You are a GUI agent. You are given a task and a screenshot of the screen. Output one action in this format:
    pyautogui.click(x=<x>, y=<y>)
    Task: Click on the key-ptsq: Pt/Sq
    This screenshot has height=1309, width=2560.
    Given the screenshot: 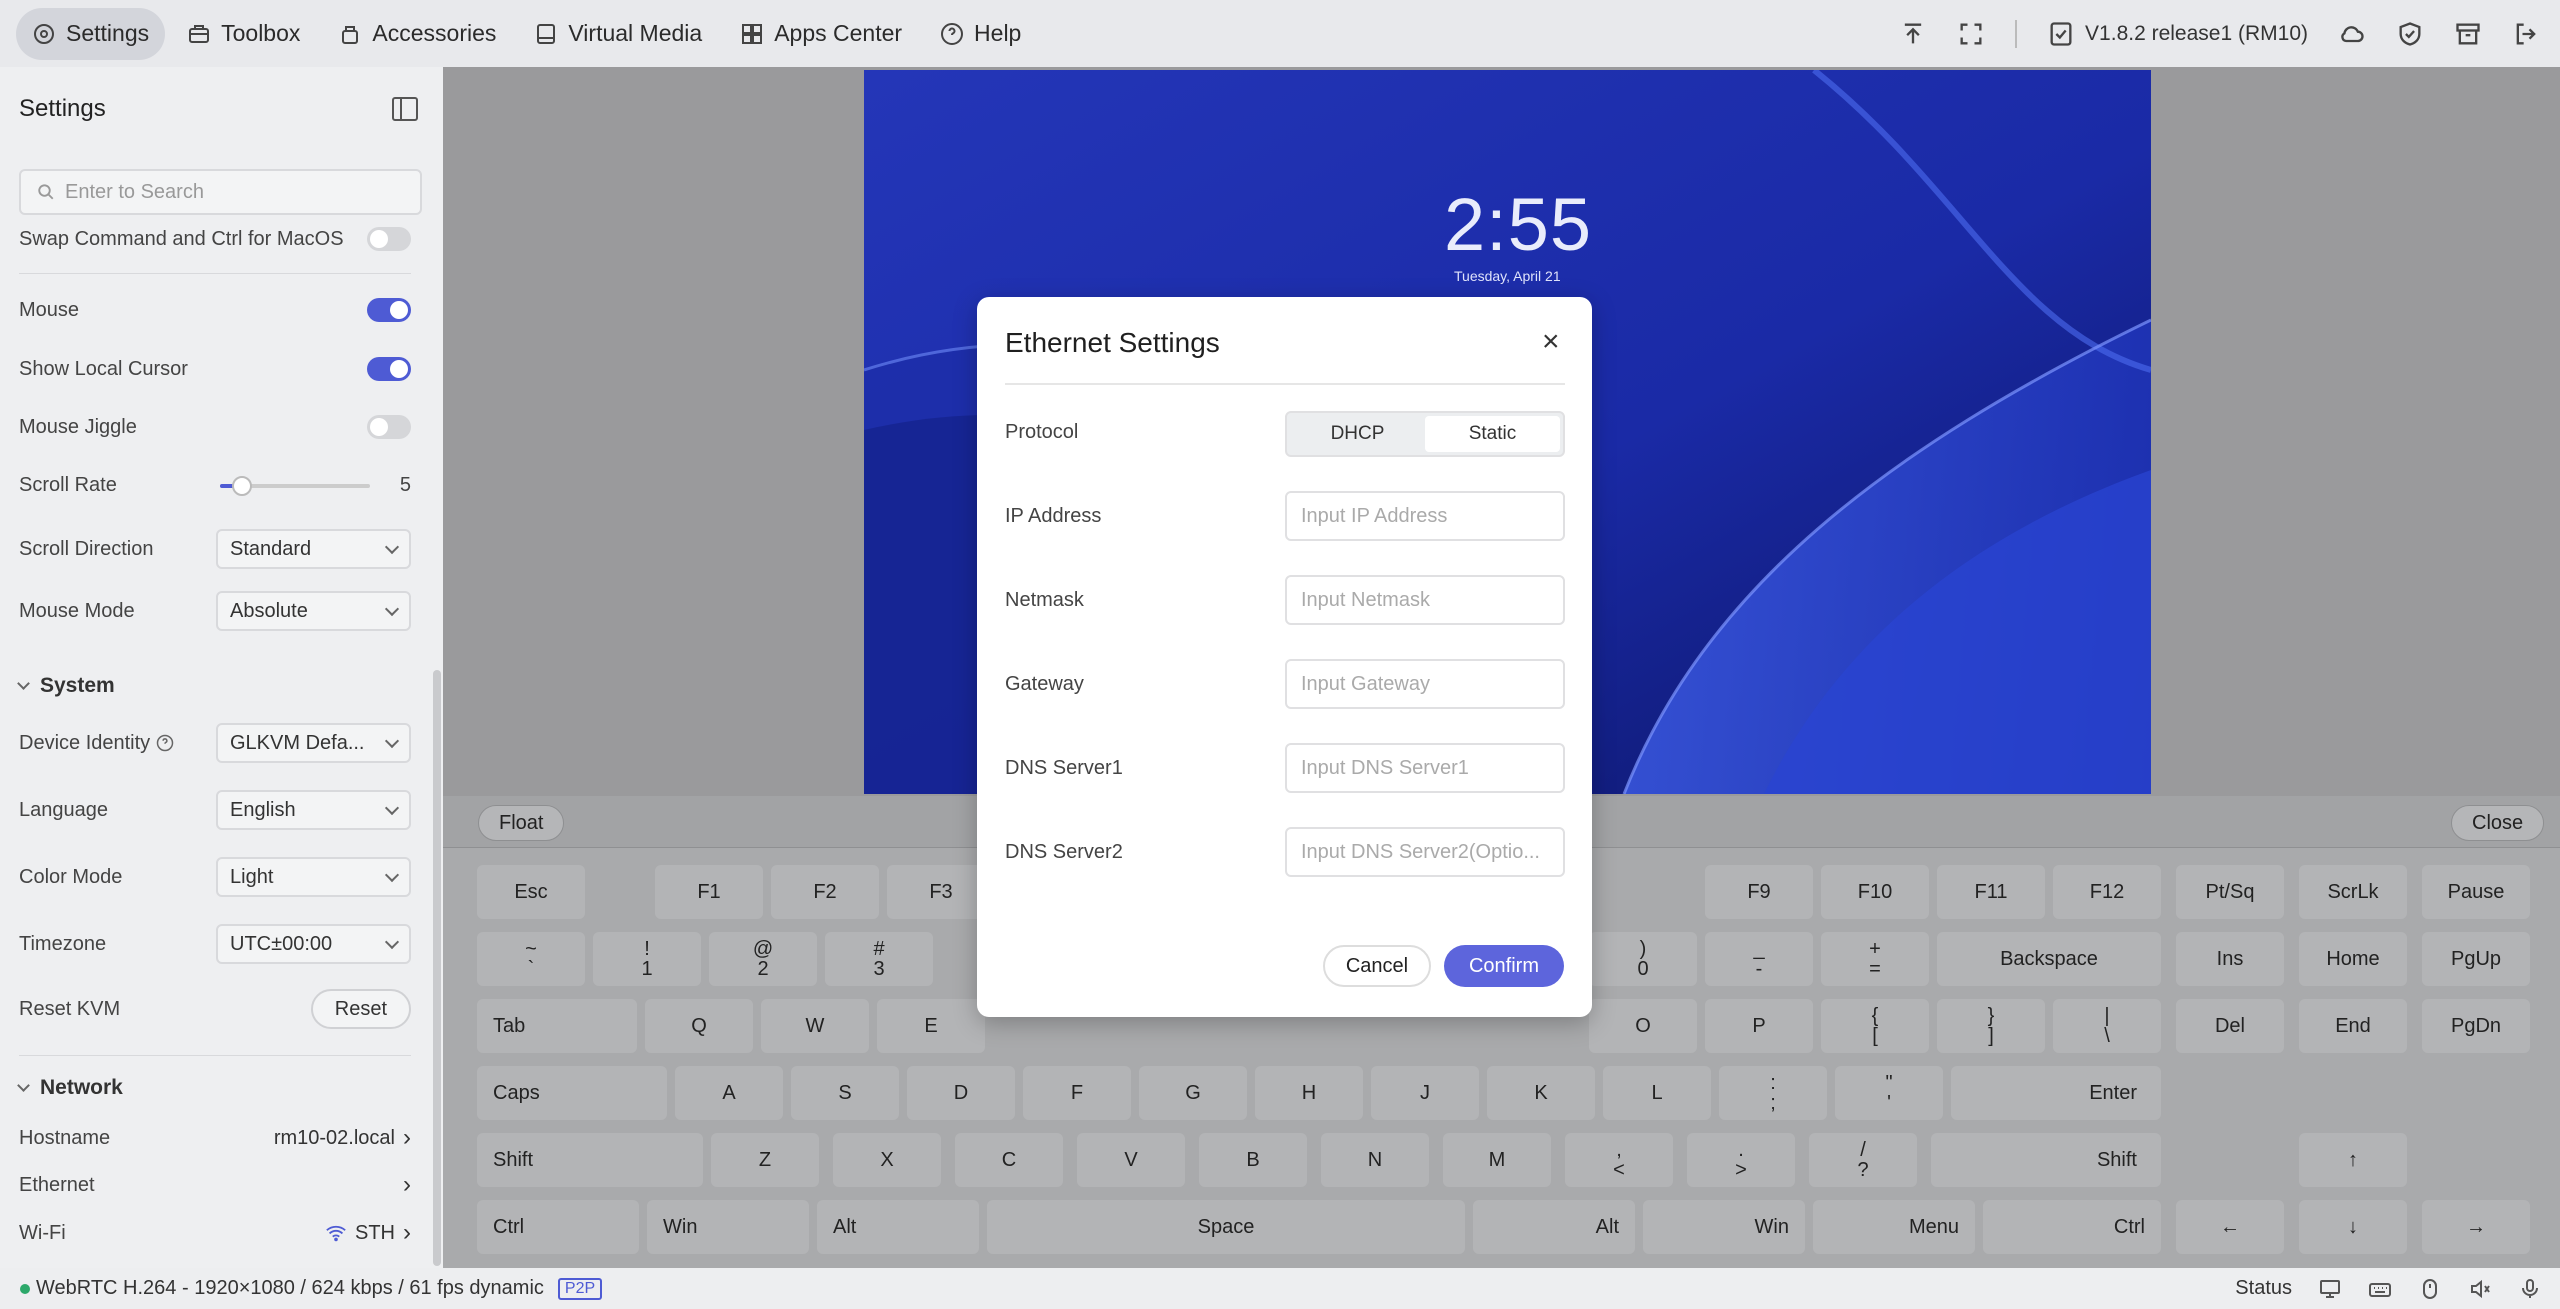 What is the action you would take?
    pyautogui.click(x=2230, y=892)
    